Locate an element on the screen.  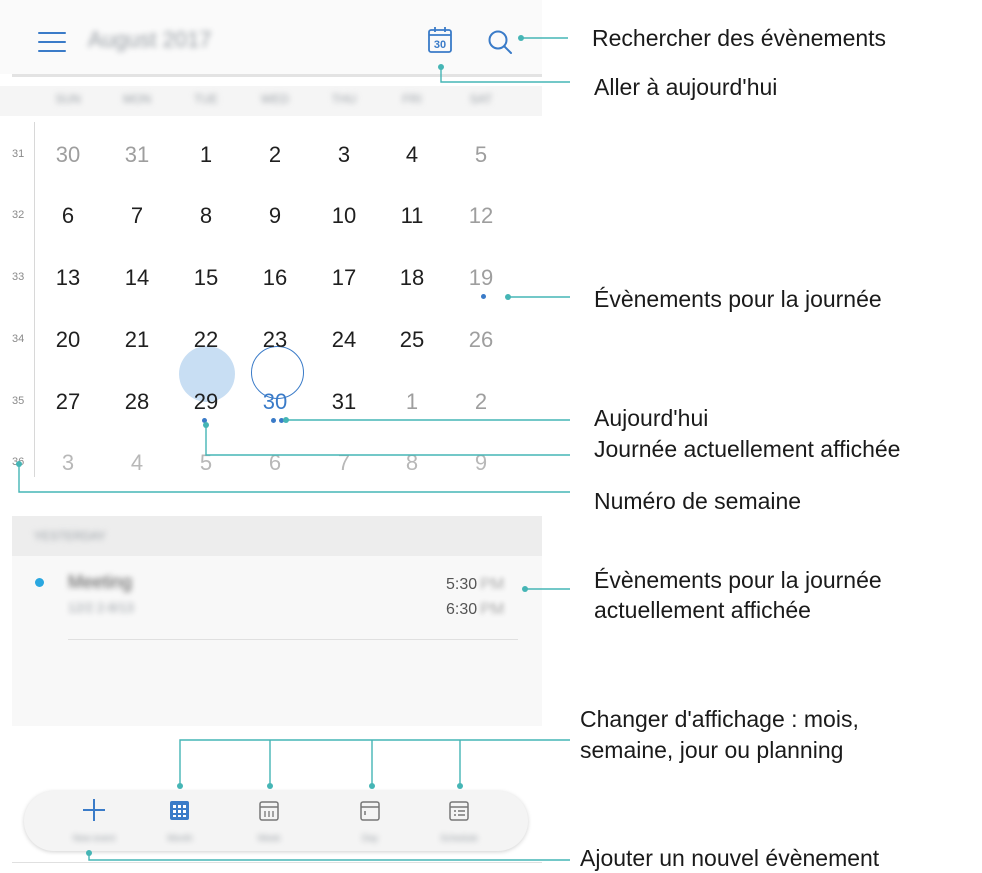
callout-add-event: Ajouter un nouvel évènement is located at coordinates (730, 858).